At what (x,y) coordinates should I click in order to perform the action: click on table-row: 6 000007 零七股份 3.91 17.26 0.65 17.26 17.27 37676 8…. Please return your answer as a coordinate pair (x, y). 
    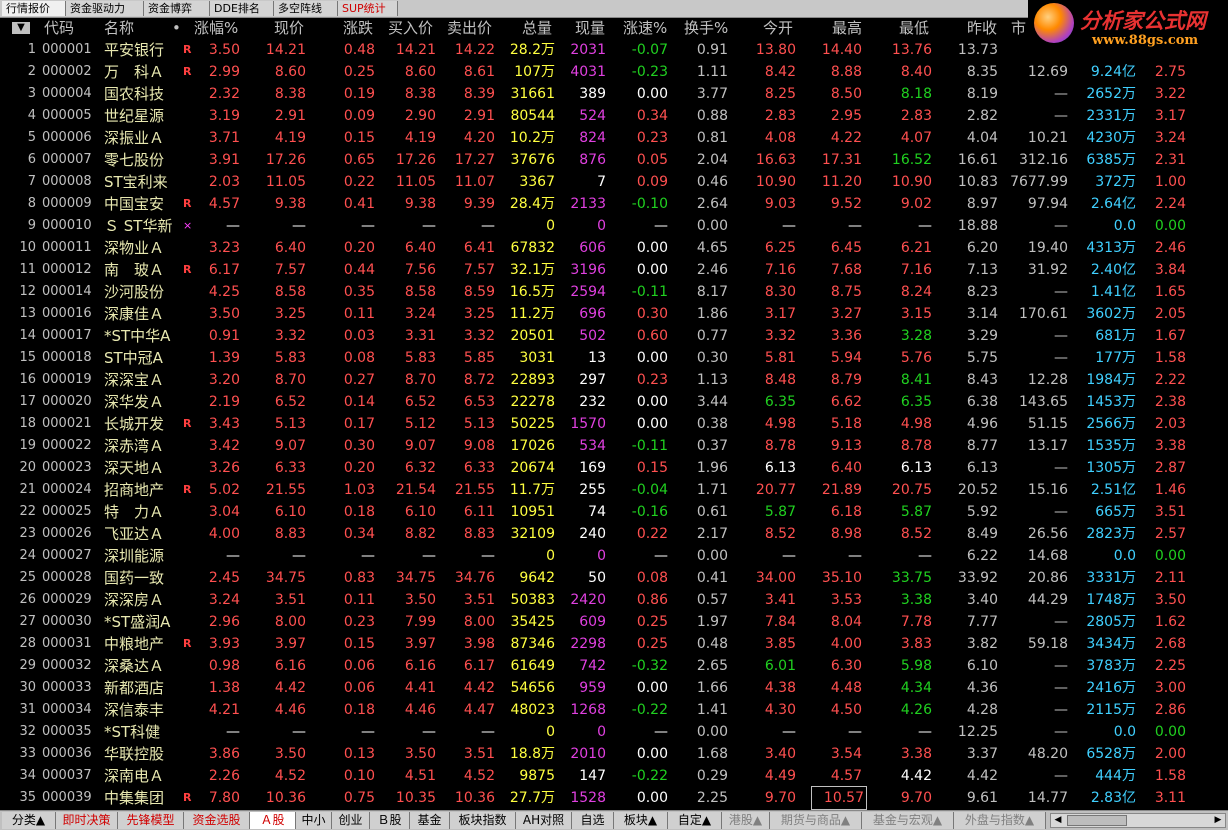
    Looking at the image, I should click on (614, 160).